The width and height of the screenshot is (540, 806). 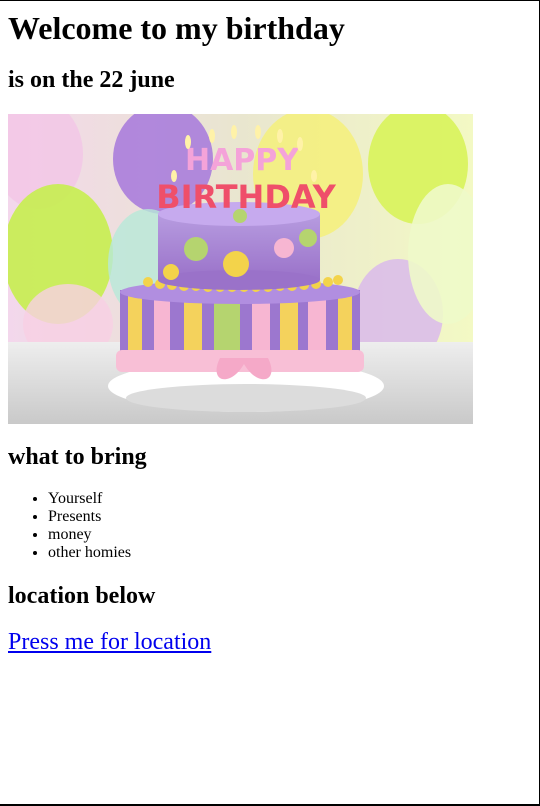 I want to click on cake-banner-top: HAPPY, so click(x=242, y=160).